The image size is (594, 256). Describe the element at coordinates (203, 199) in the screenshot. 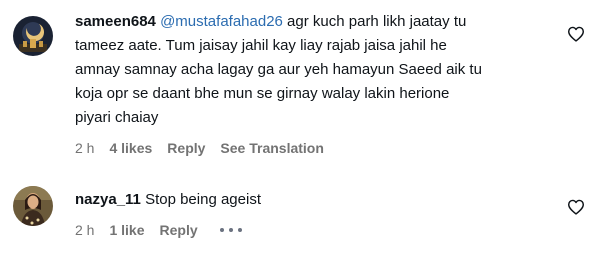

I see `comment-text: Stop being ageist` at that location.